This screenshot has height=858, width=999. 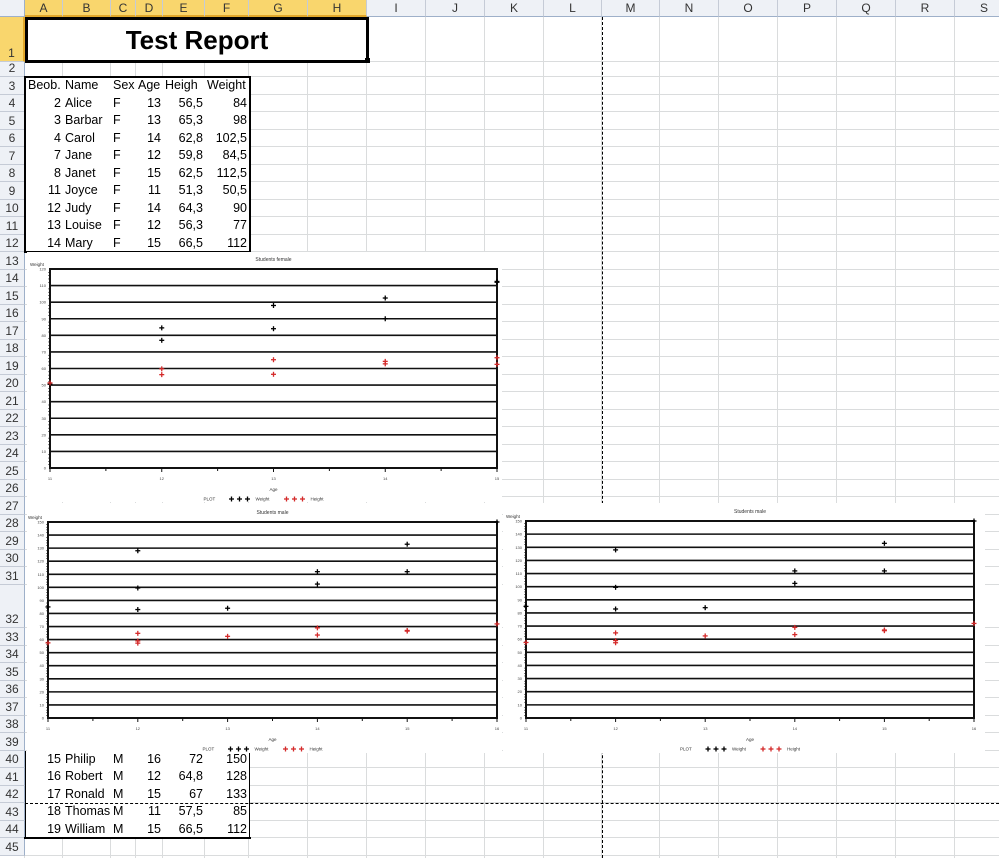 I want to click on column-header-d: D, so click(x=149, y=8).